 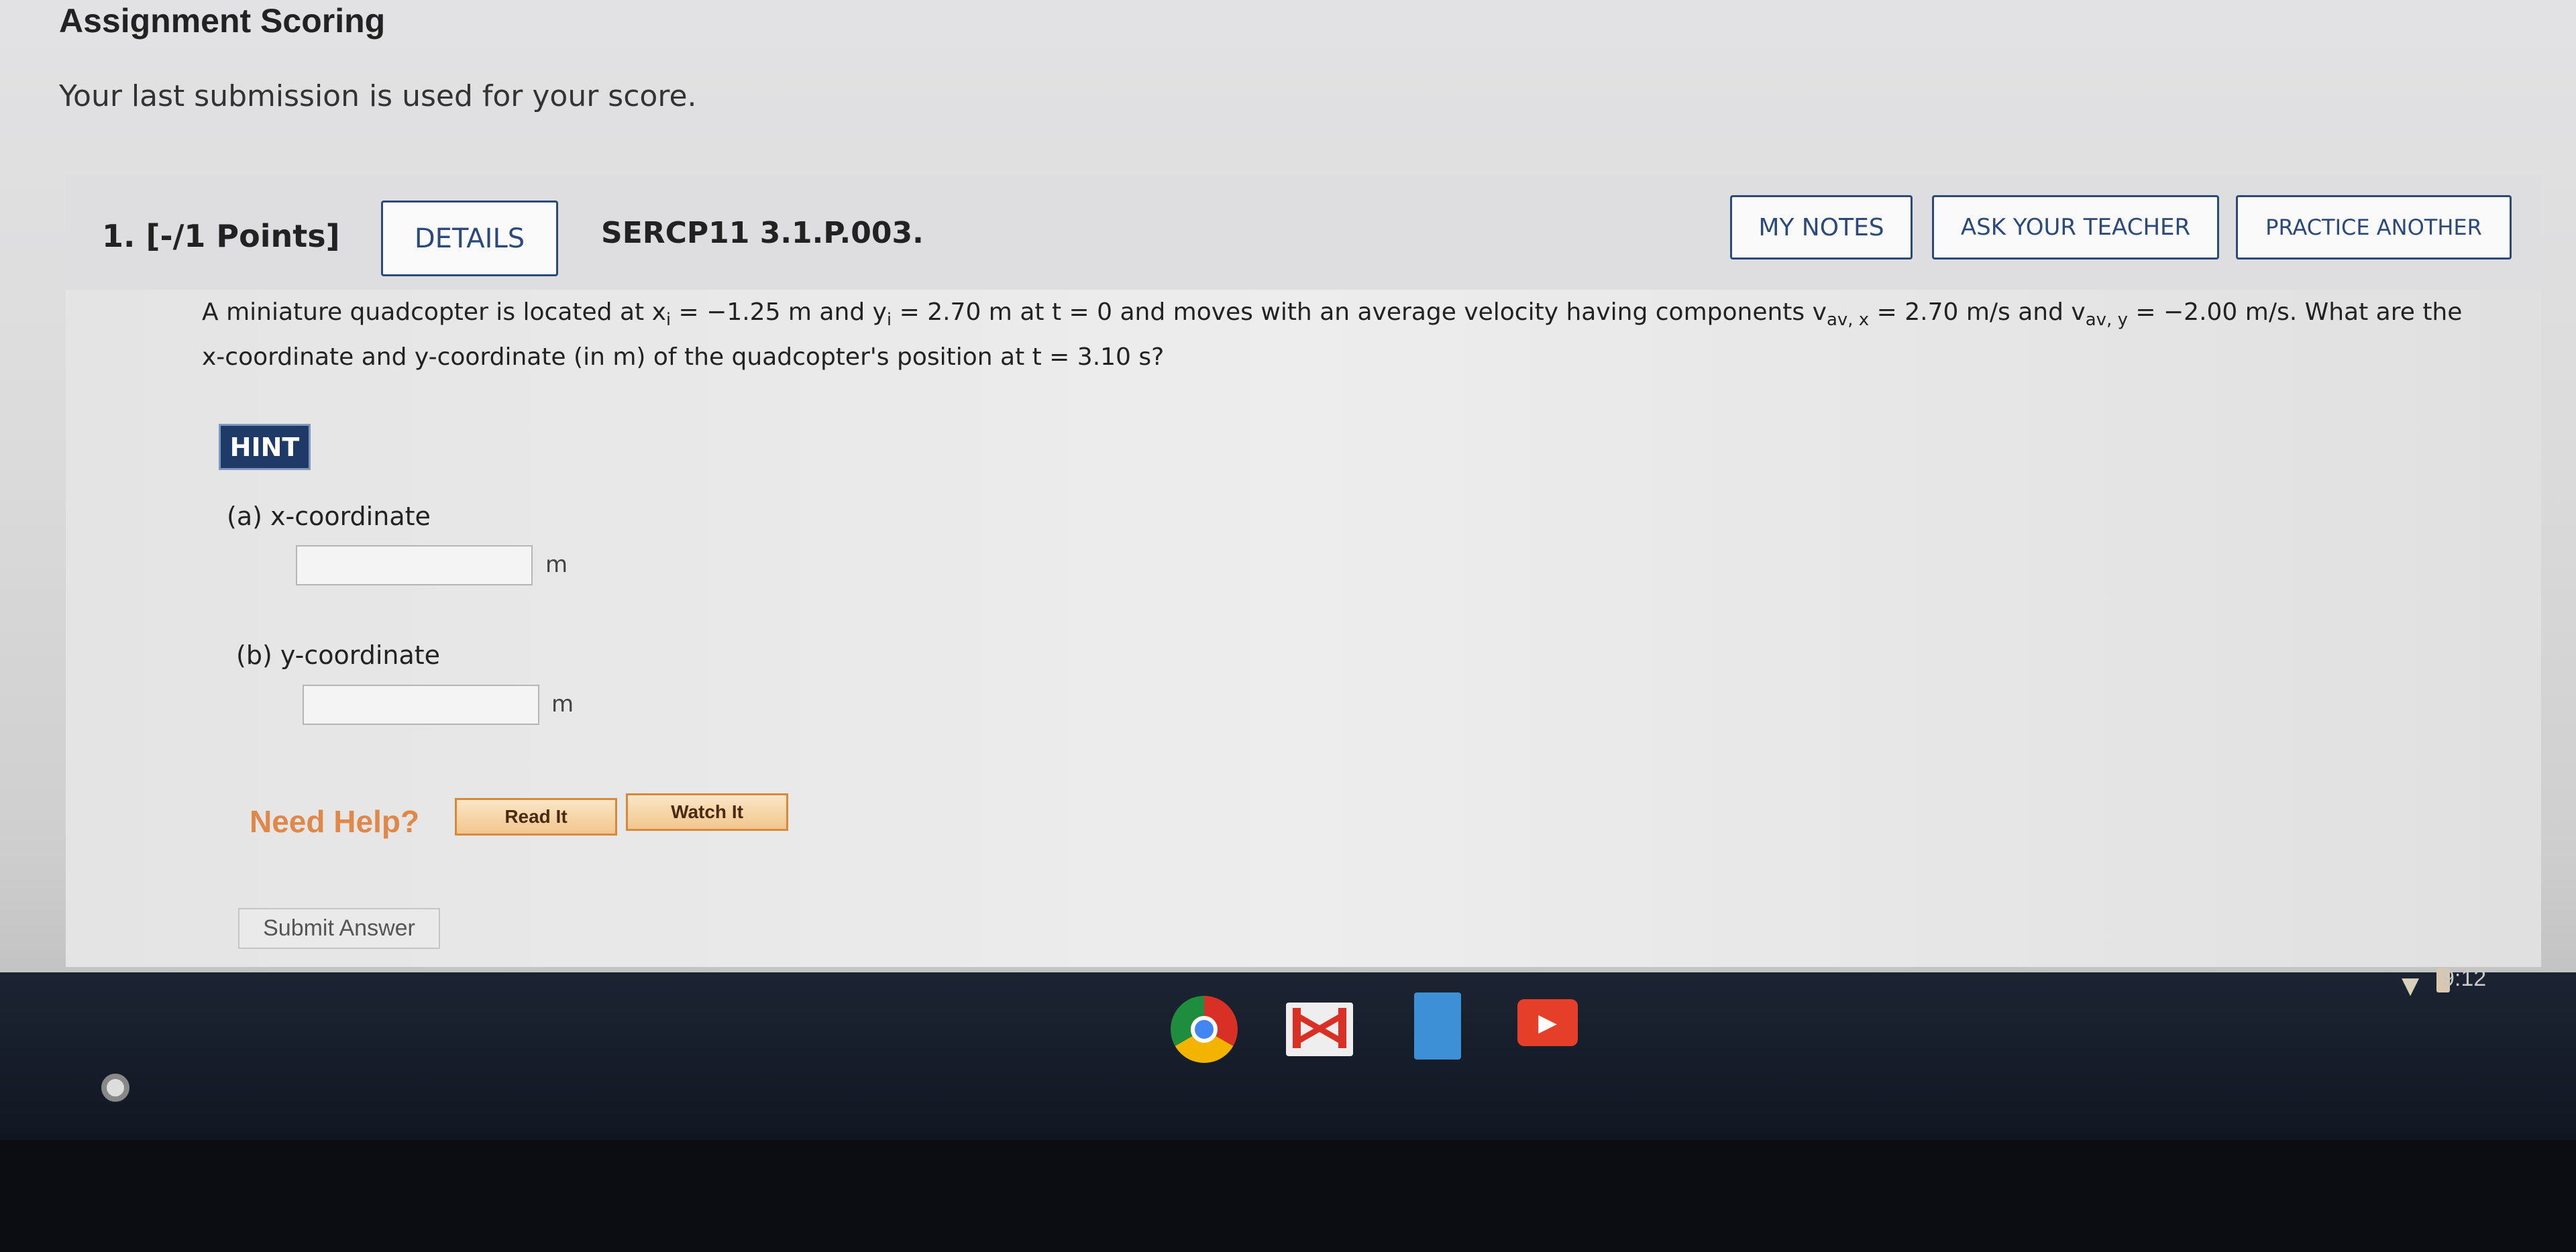 I want to click on text: = 2.70 m/s and v, so click(x=1977, y=312).